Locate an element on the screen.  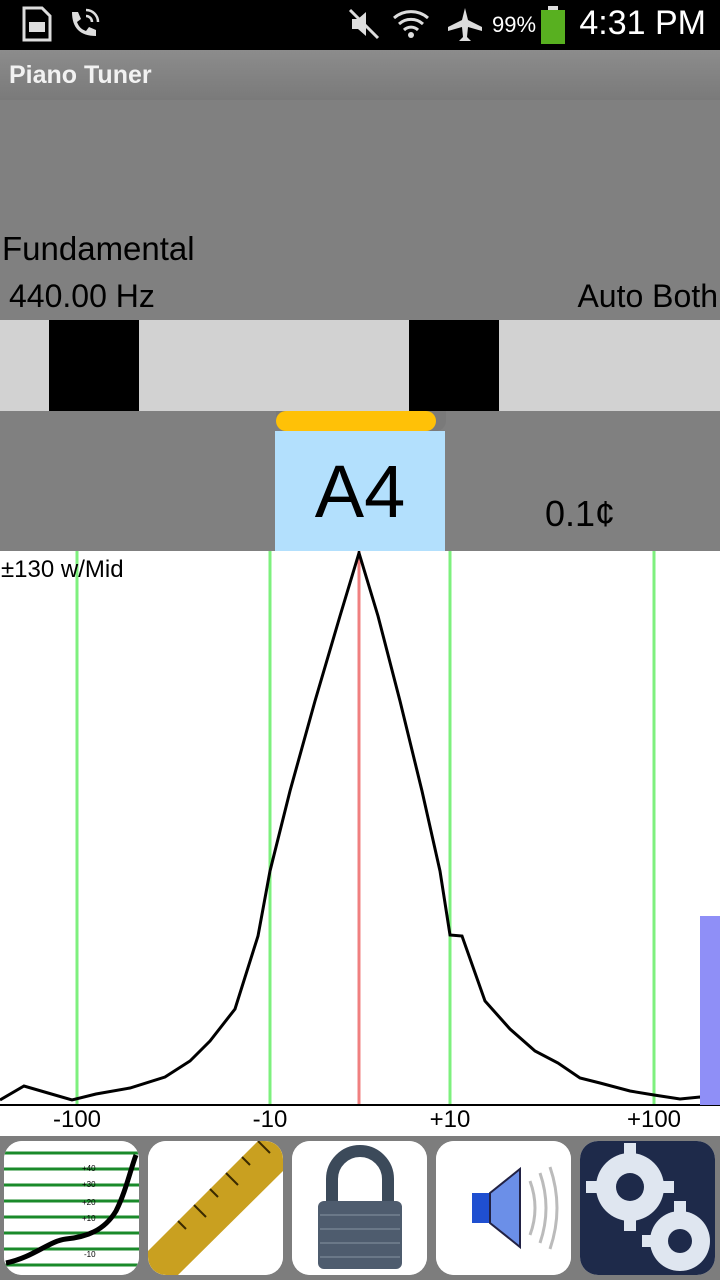
gears-icon is located at coordinates (647, 1208).